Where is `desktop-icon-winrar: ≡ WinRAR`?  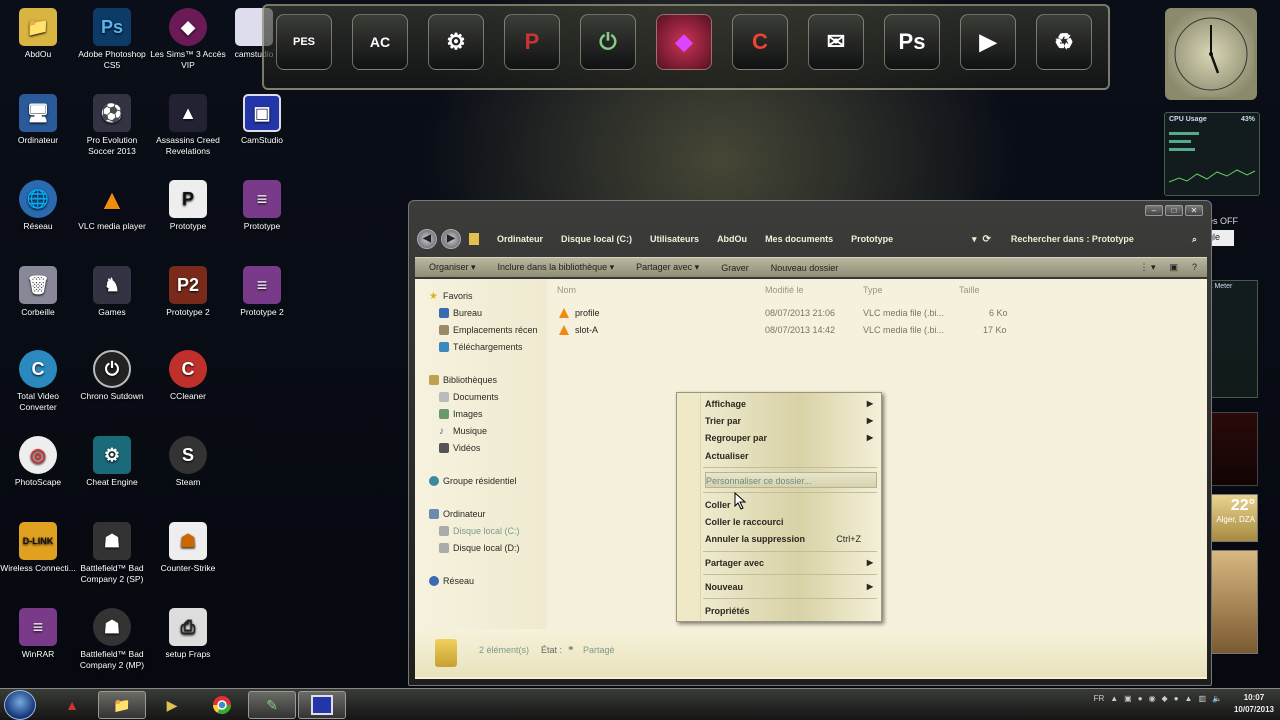 desktop-icon-winrar: ≡ WinRAR is located at coordinates (38, 634).